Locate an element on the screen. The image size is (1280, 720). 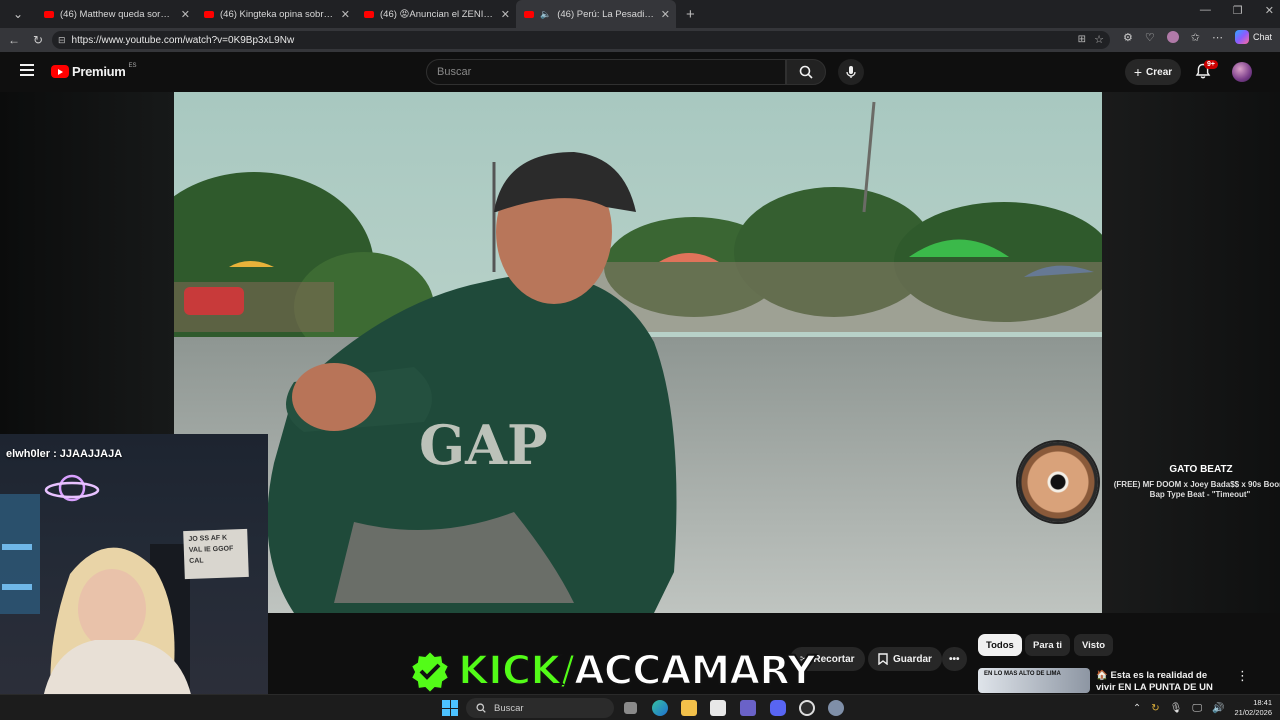
create-button: + Crear is located at coordinates (1153, 72).